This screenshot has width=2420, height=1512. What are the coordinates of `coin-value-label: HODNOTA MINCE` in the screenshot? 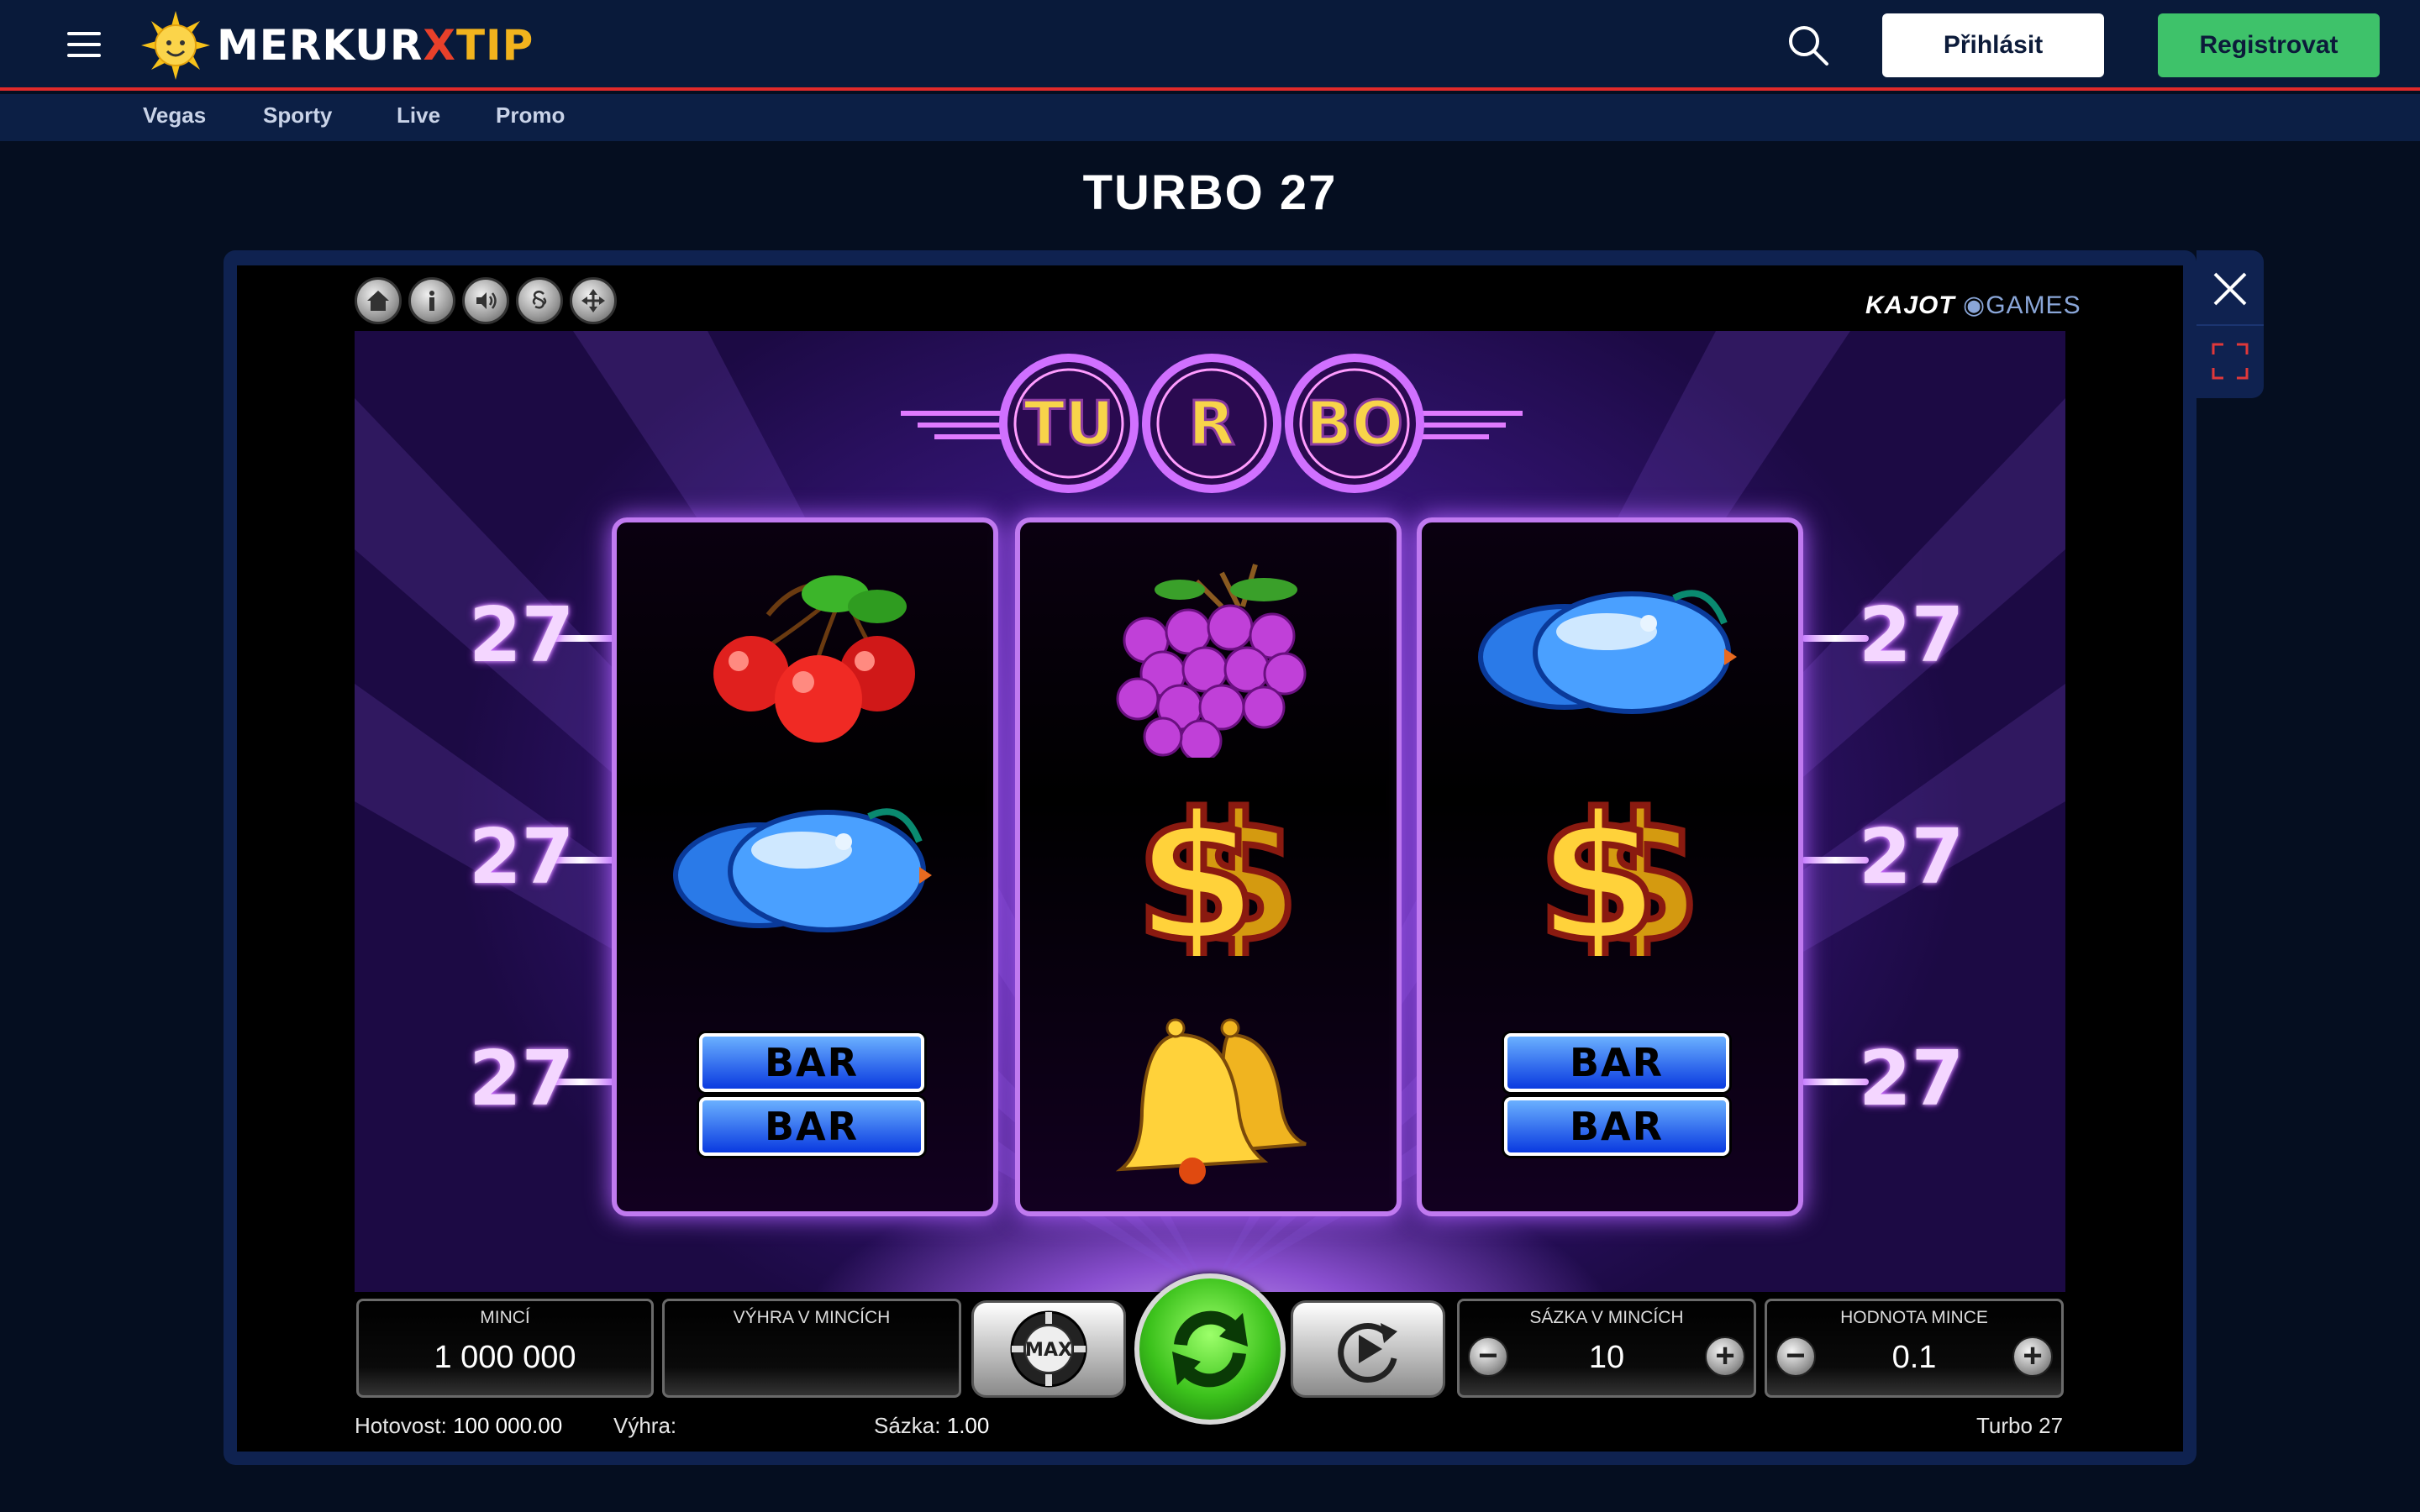 It's located at (1914, 1317).